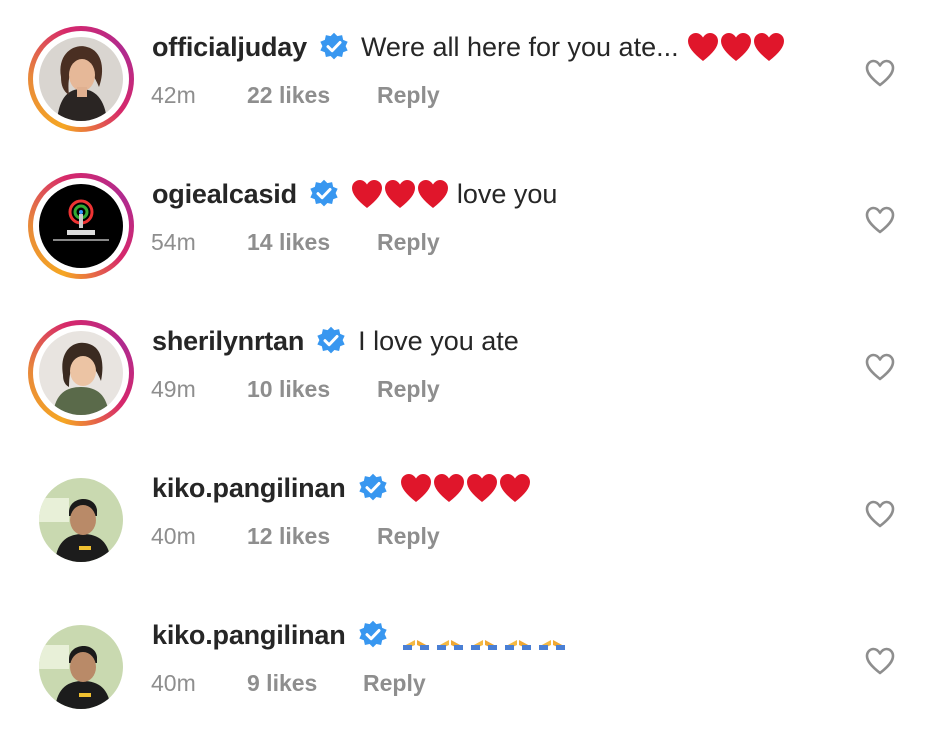 The height and width of the screenshot is (751, 945). I want to click on comment-time: 49m, so click(173, 388).